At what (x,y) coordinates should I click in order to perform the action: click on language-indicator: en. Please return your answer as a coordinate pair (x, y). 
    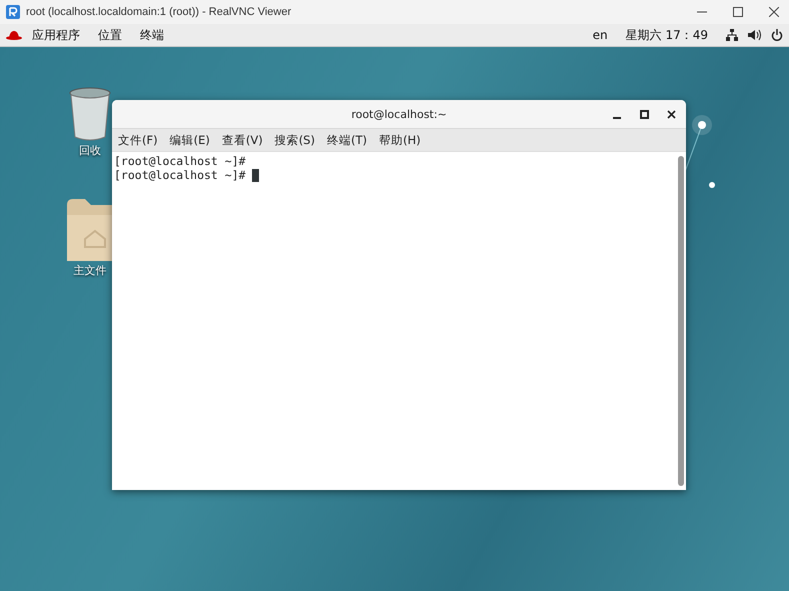
    Looking at the image, I should click on (600, 35).